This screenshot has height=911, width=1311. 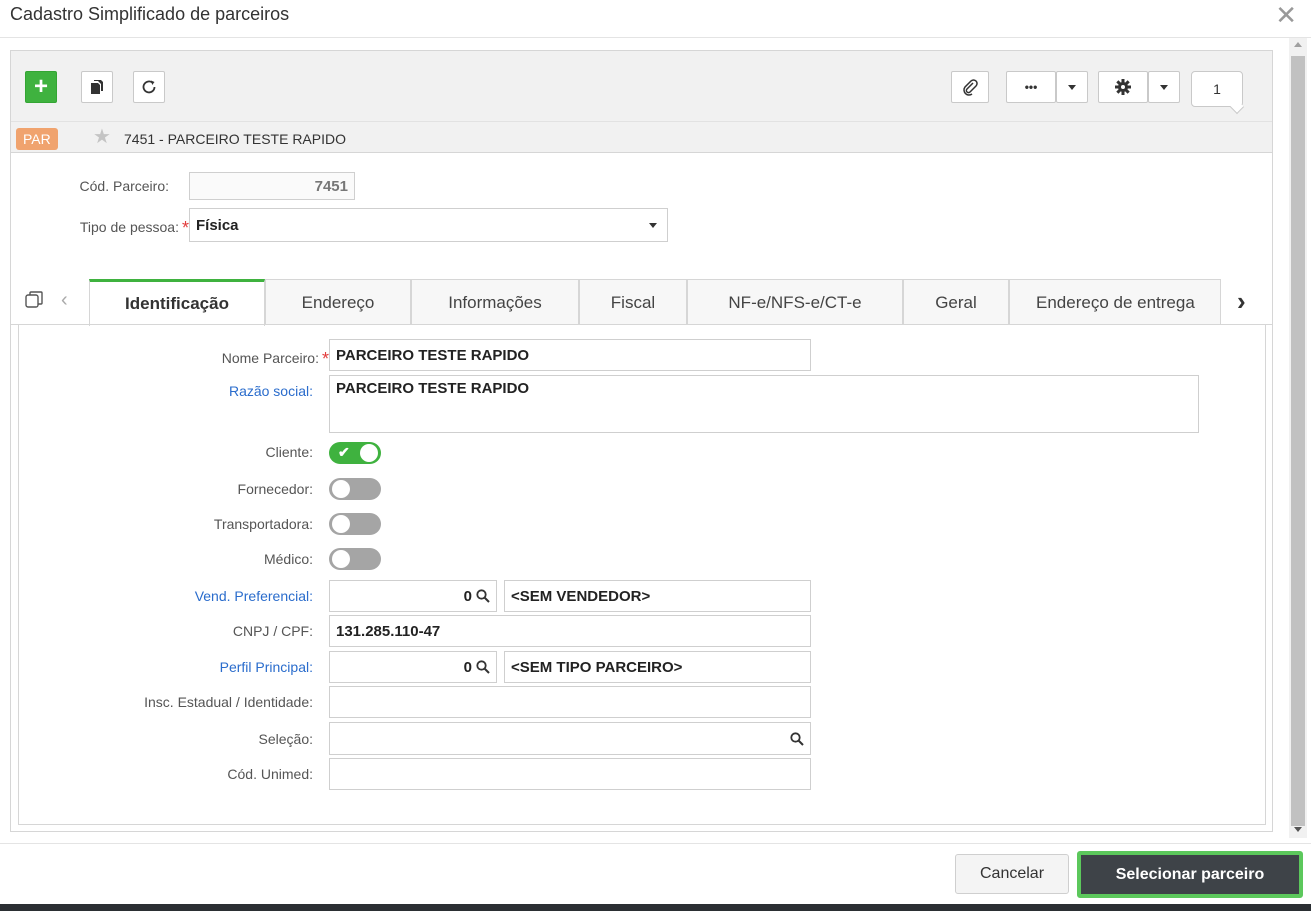 I want to click on perfil-principal-desc: <SEM TIPO PARCEIRO>, so click(x=657, y=667).